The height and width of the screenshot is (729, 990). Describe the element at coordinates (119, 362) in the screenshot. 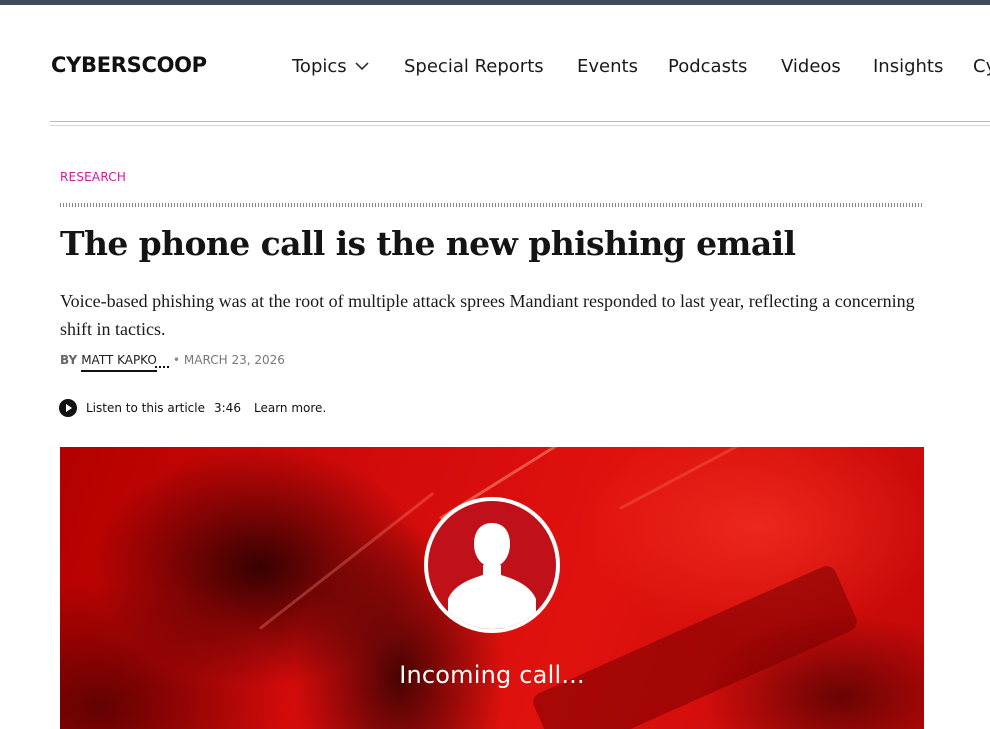

I see `author-link: MATT KAPKO` at that location.